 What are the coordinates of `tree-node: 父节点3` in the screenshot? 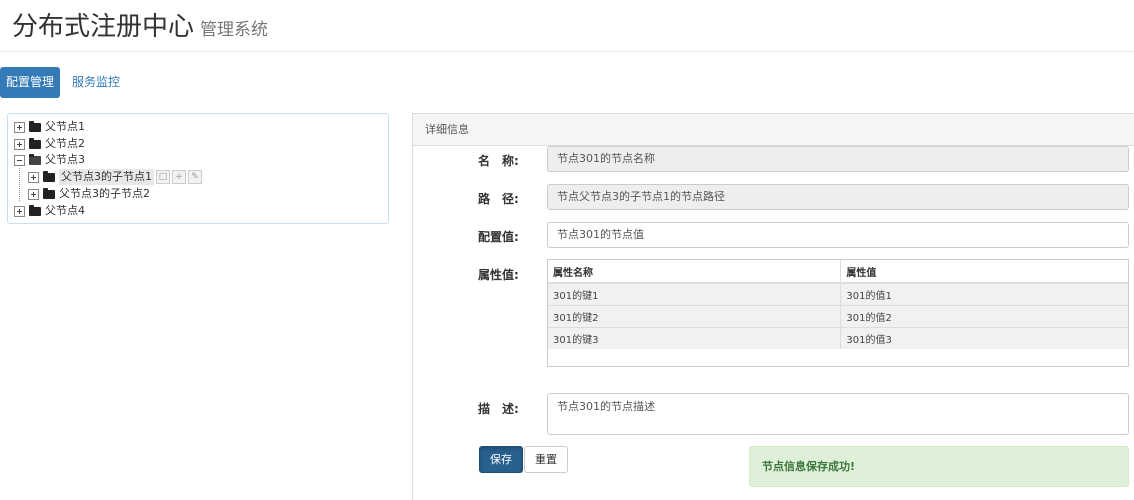 It's located at (49, 160).